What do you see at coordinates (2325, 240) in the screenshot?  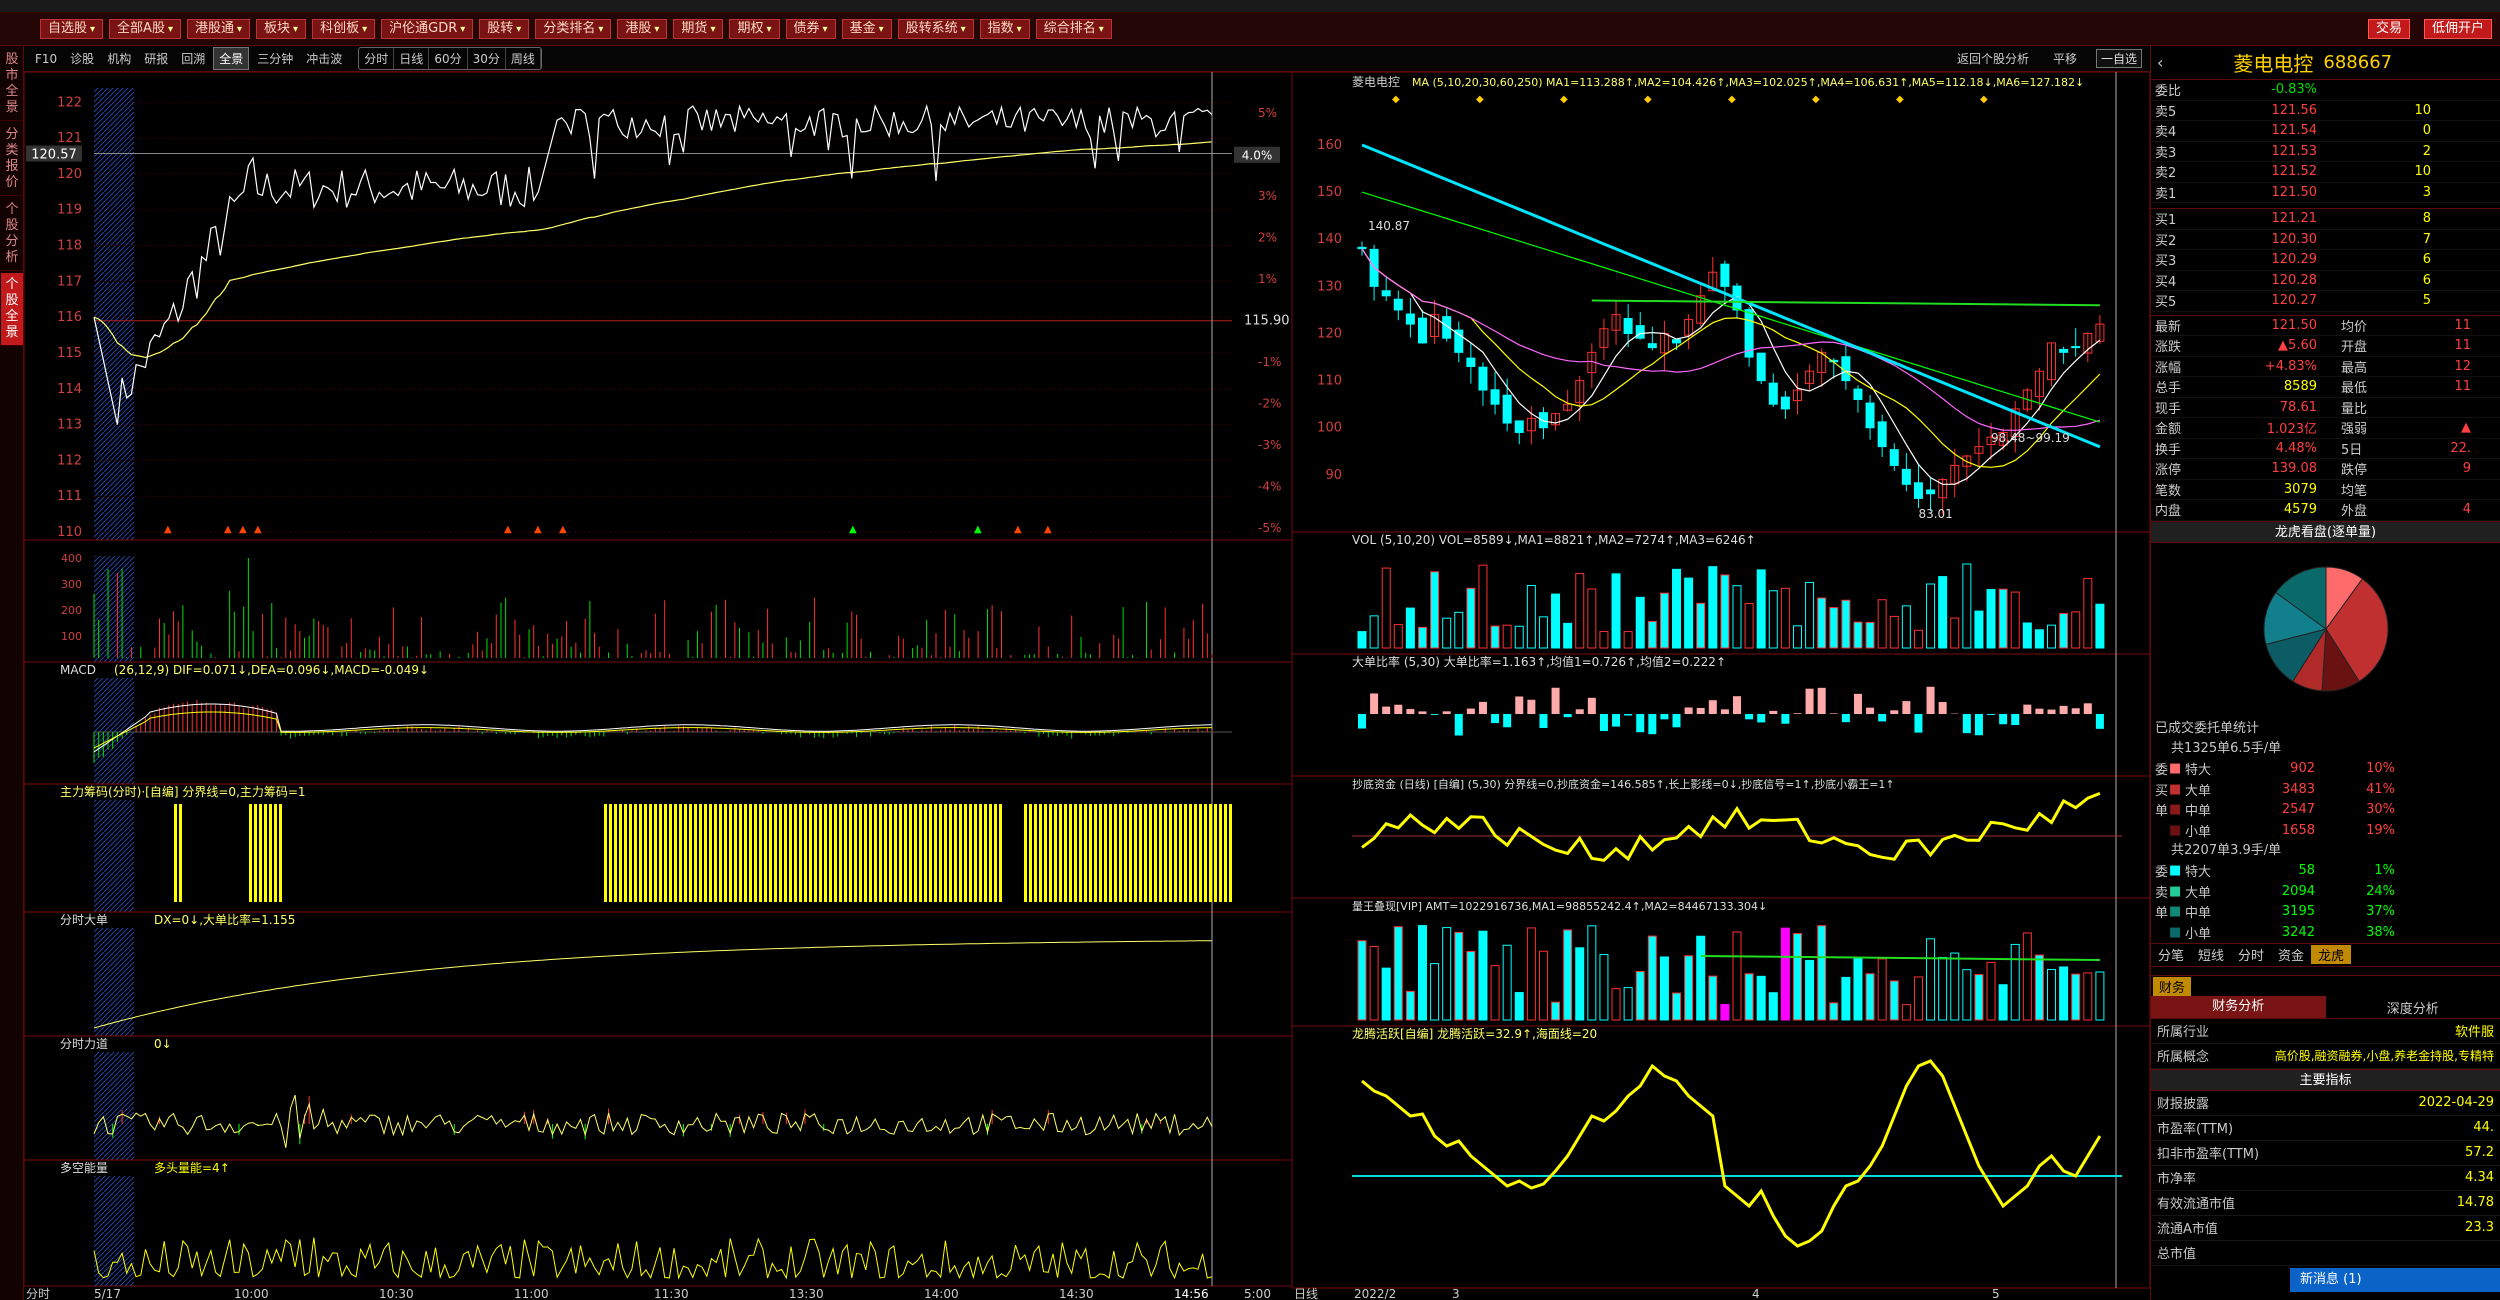 I see `book-row: 买2 120.30 7` at bounding box center [2325, 240].